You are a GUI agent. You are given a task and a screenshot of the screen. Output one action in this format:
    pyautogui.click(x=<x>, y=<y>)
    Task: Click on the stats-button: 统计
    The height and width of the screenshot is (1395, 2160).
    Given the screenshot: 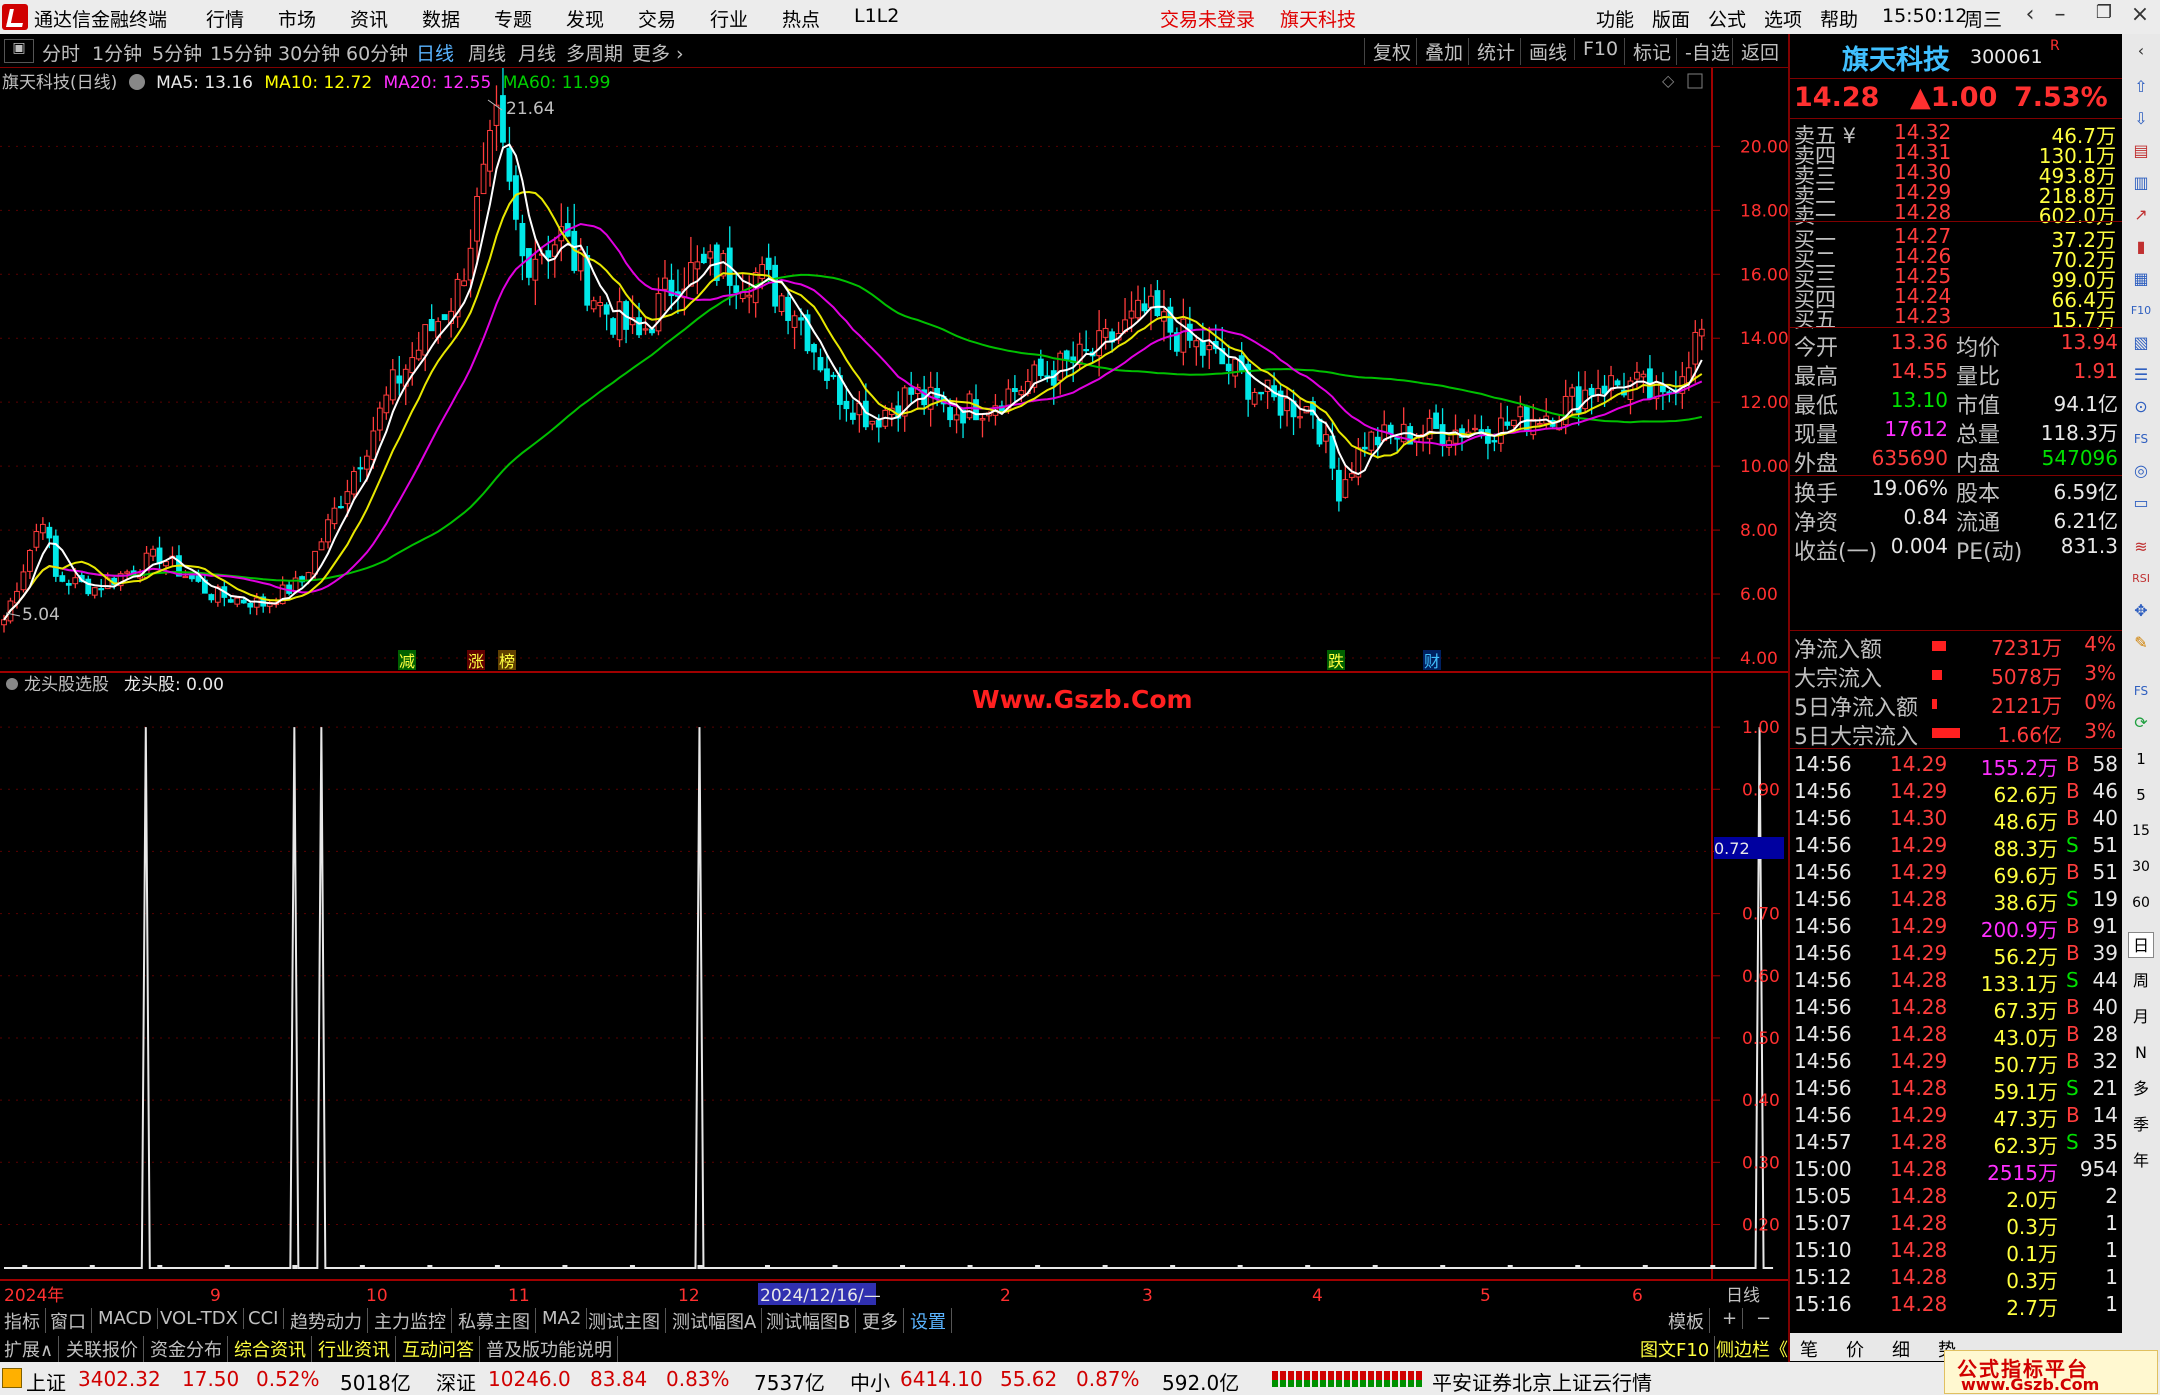 What is the action you would take?
    pyautogui.click(x=1495, y=51)
    